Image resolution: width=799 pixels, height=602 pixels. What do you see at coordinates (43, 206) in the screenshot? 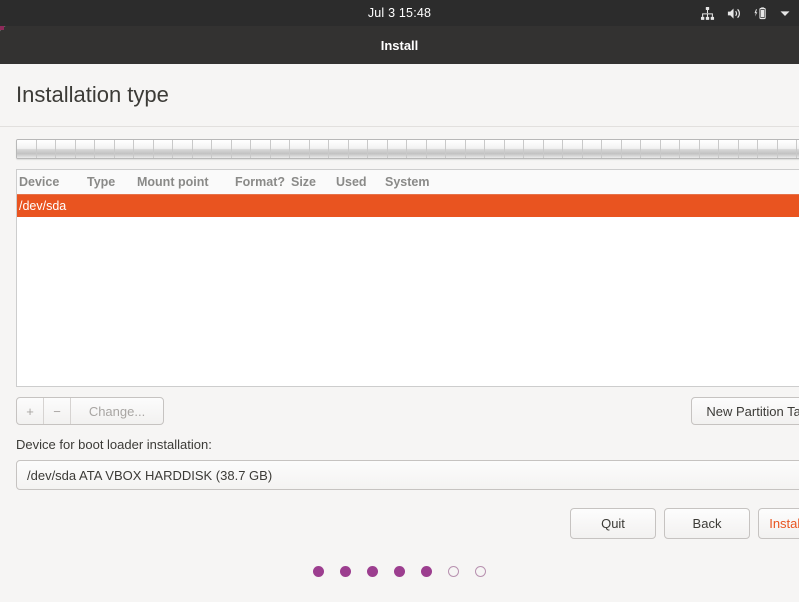
I see `cell-device: /dev/sda` at bounding box center [43, 206].